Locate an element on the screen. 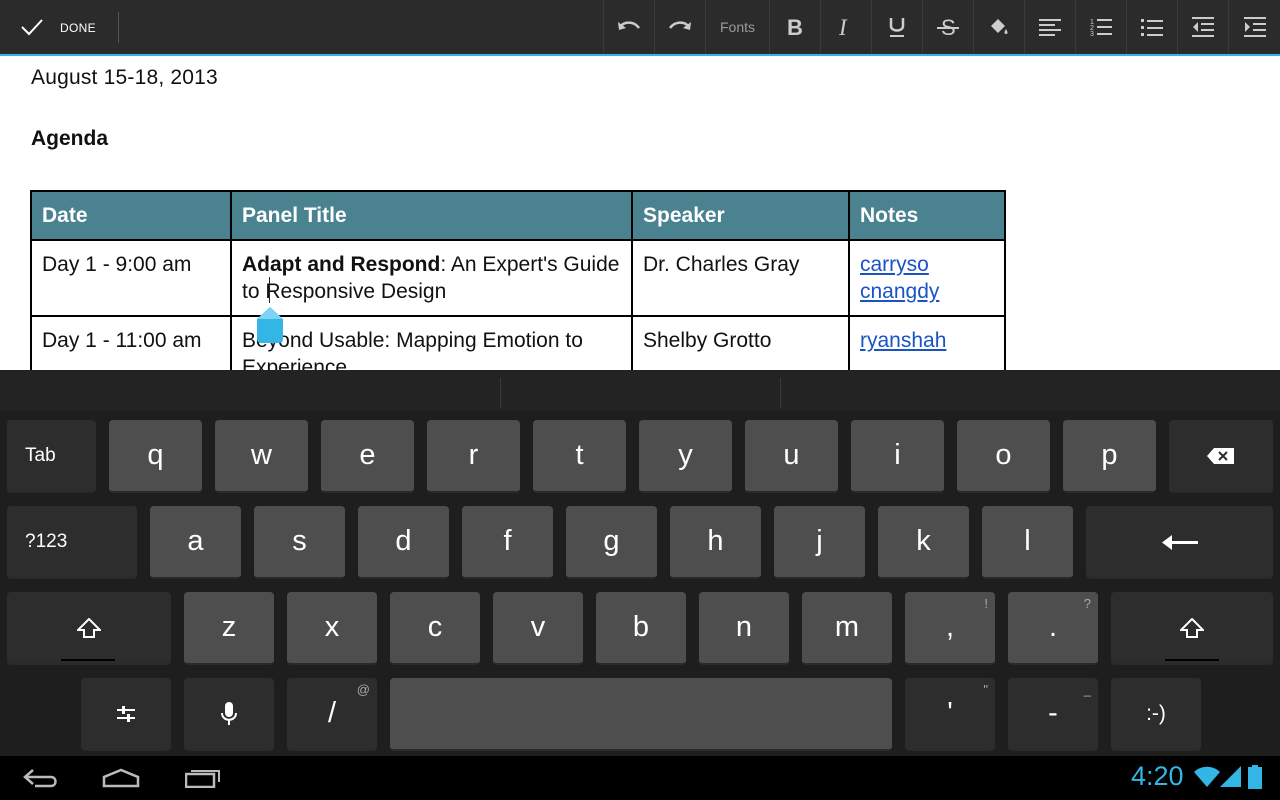 This screenshot has width=1280, height=800. enter-key is located at coordinates (1179, 542).